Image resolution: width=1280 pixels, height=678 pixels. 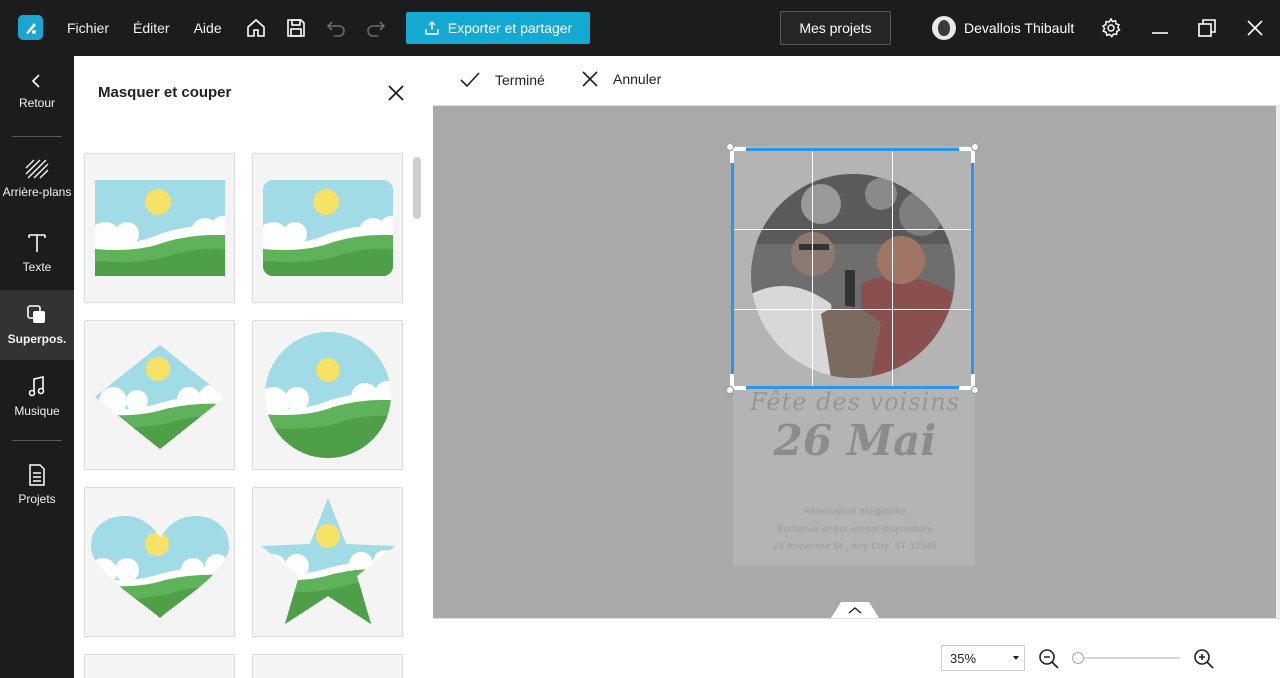 I want to click on upload-icon, so click(x=432, y=28).